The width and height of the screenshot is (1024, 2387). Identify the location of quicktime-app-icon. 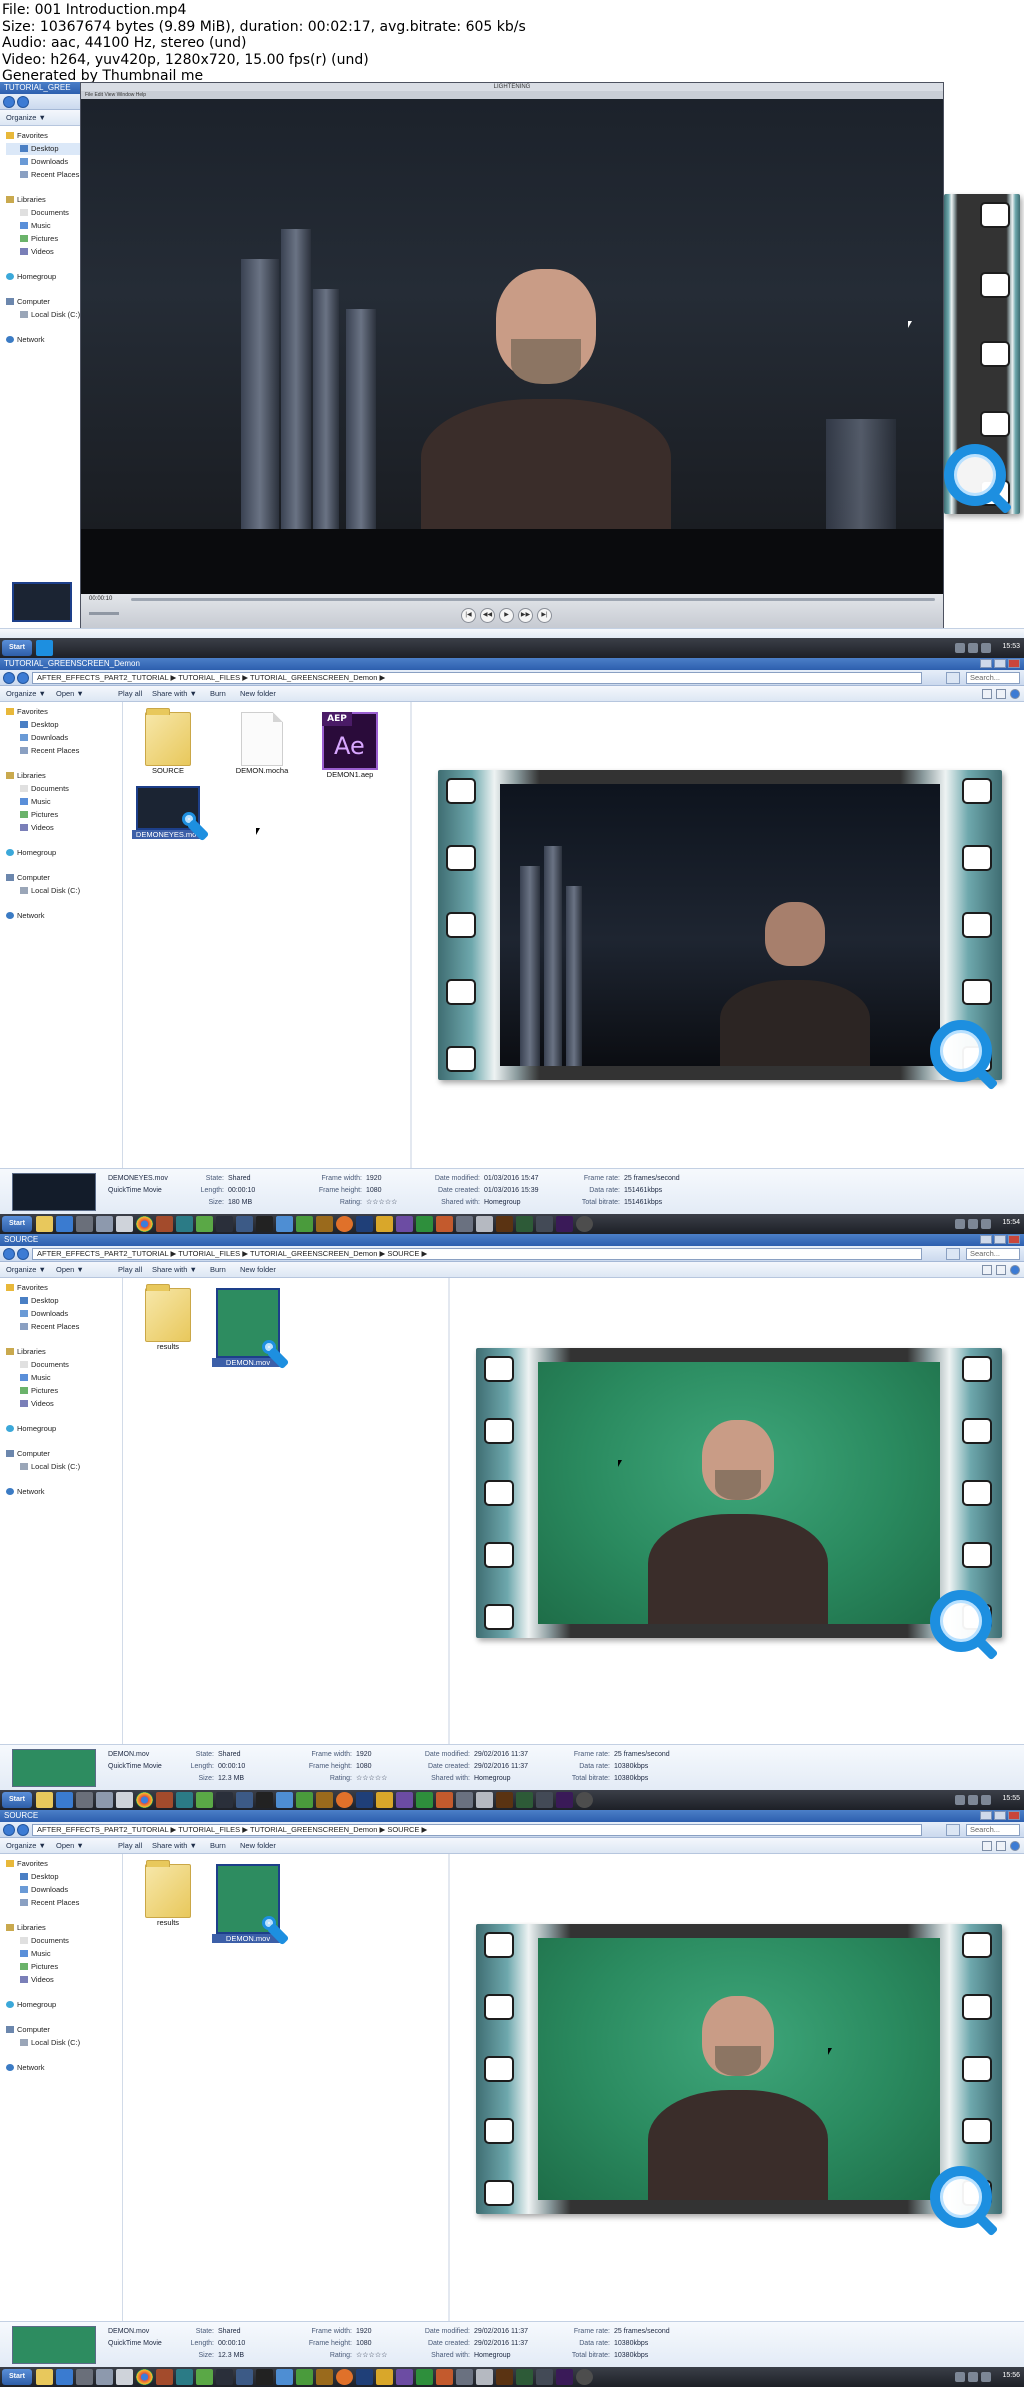
(44, 648).